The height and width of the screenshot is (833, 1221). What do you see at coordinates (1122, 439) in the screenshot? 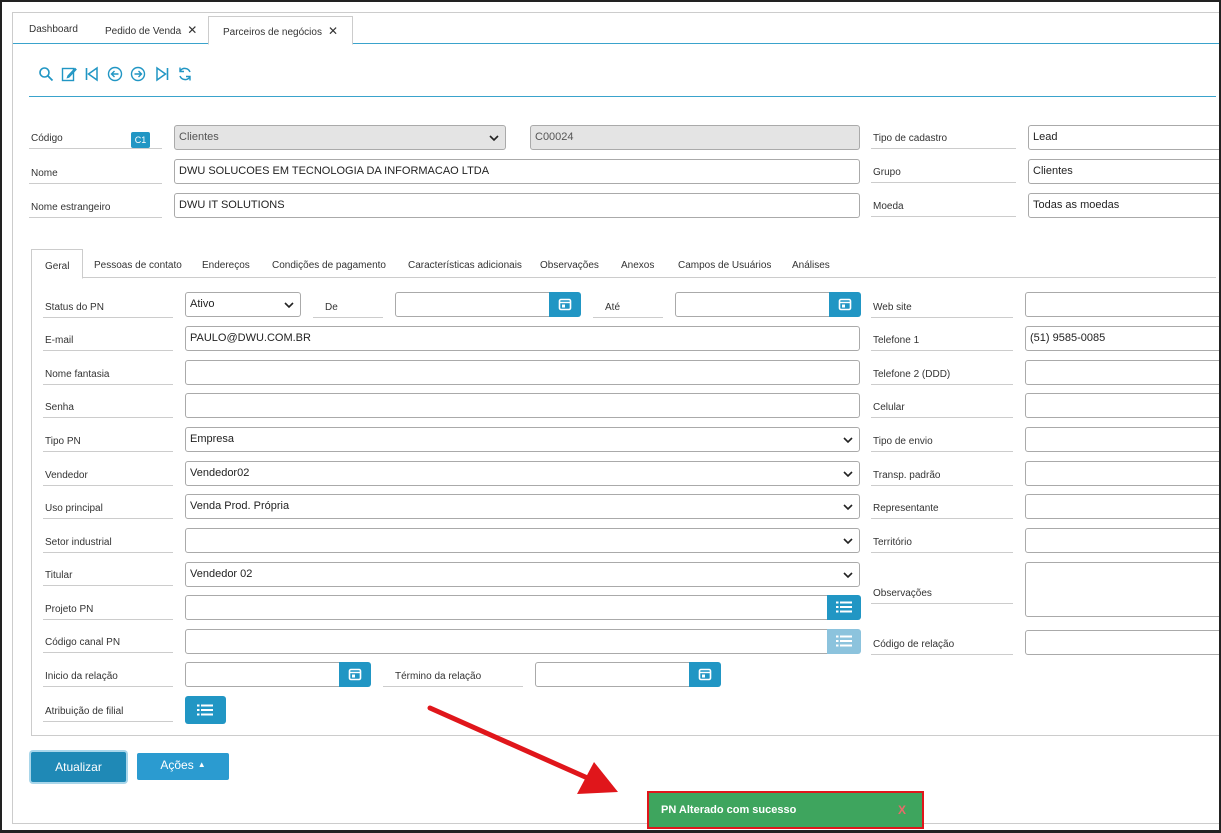
I see `tipo-envio-select` at bounding box center [1122, 439].